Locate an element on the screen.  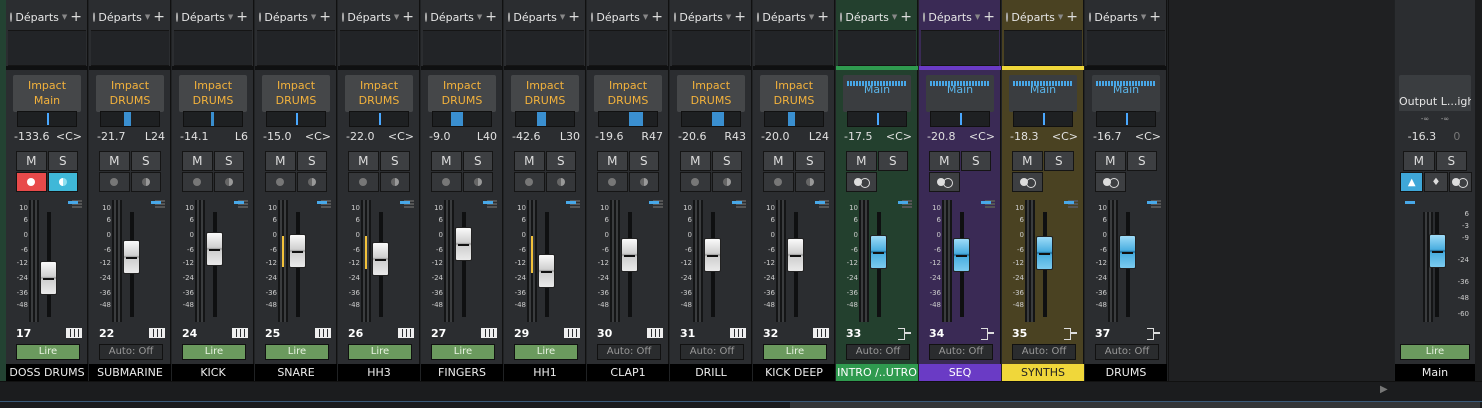
pan-value: R43 is located at coordinates (735, 136).